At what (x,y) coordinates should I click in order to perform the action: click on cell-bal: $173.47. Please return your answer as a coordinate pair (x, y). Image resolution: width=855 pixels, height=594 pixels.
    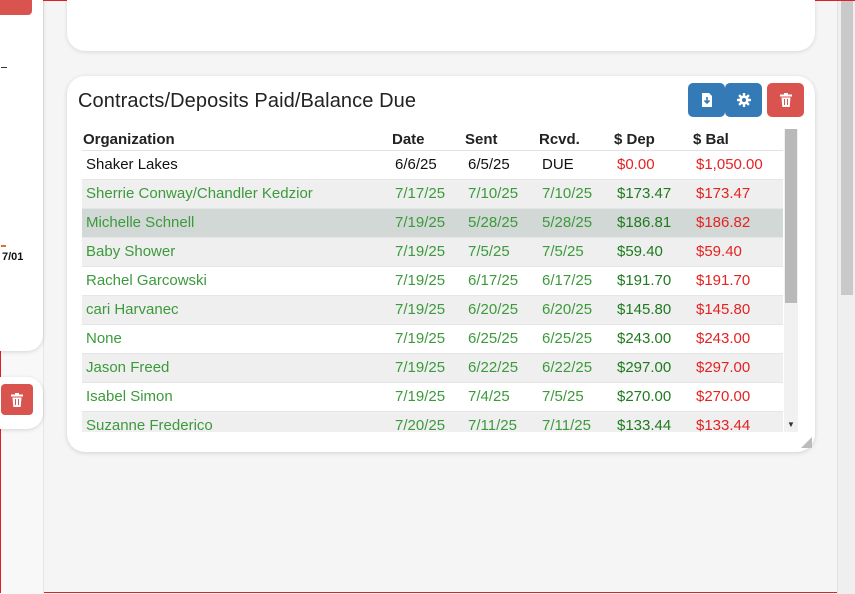
    Looking at the image, I should click on (737, 194).